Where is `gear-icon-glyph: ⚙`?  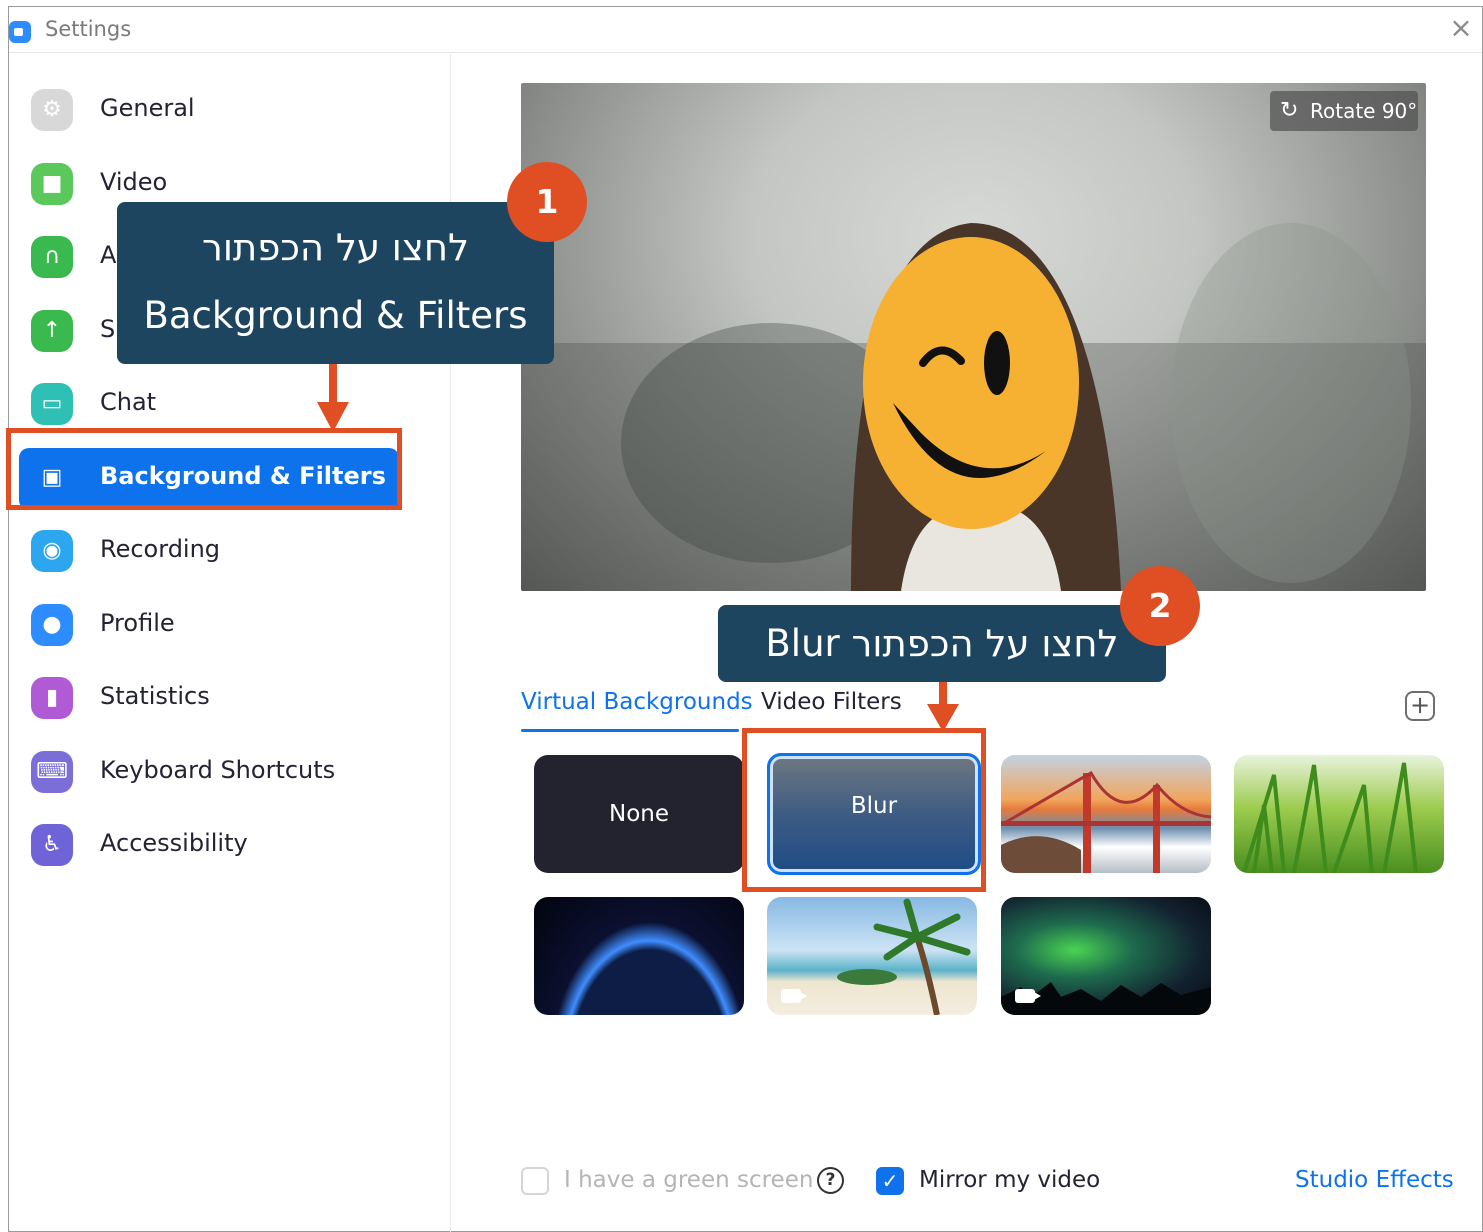 gear-icon-glyph: ⚙ is located at coordinates (52, 109).